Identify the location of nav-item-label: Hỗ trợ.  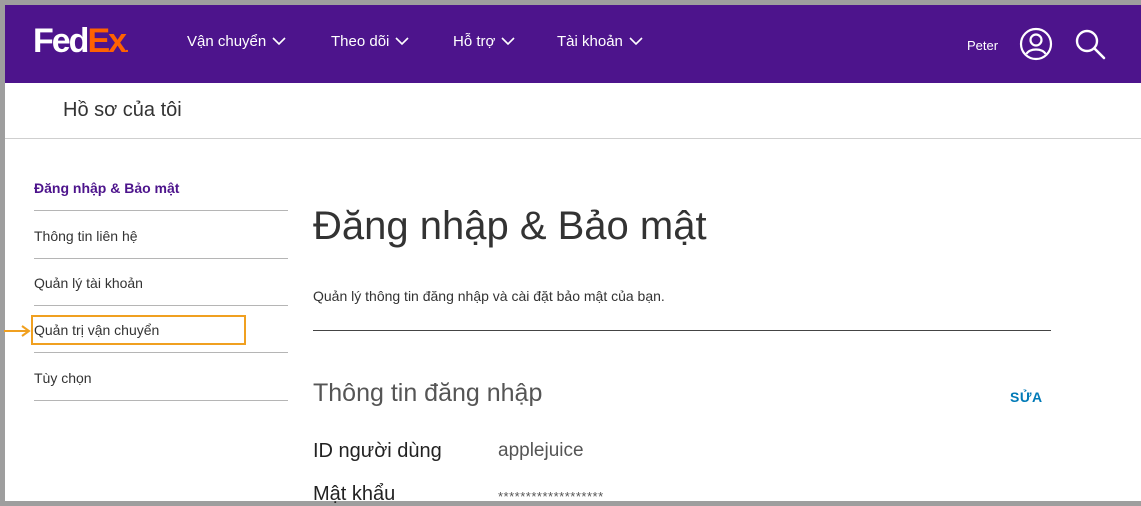
(474, 41).